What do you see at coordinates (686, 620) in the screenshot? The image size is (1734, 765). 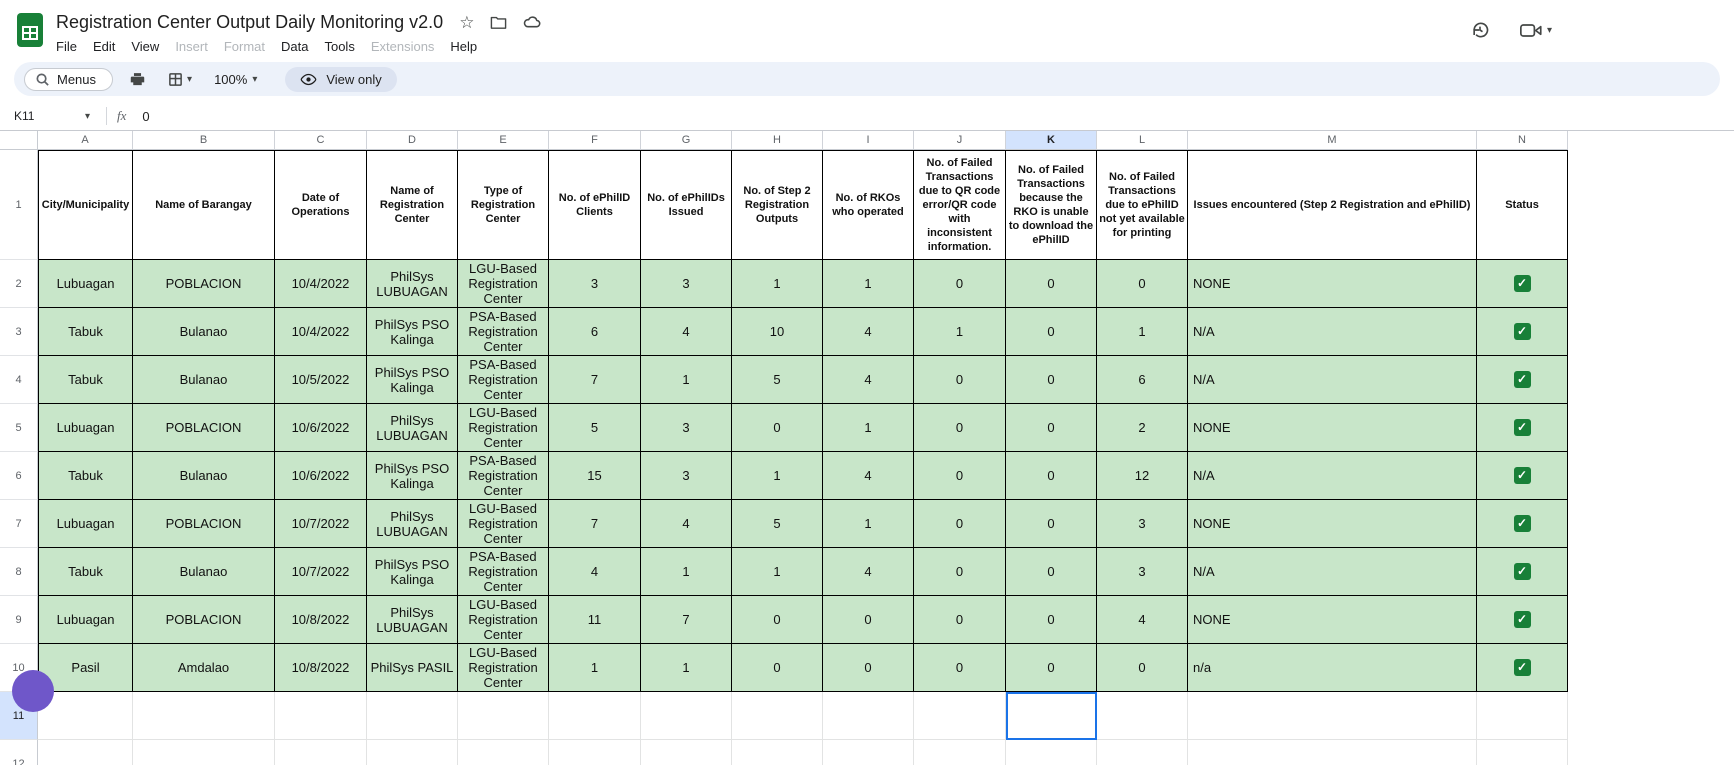 I see `cell-G9: 7` at bounding box center [686, 620].